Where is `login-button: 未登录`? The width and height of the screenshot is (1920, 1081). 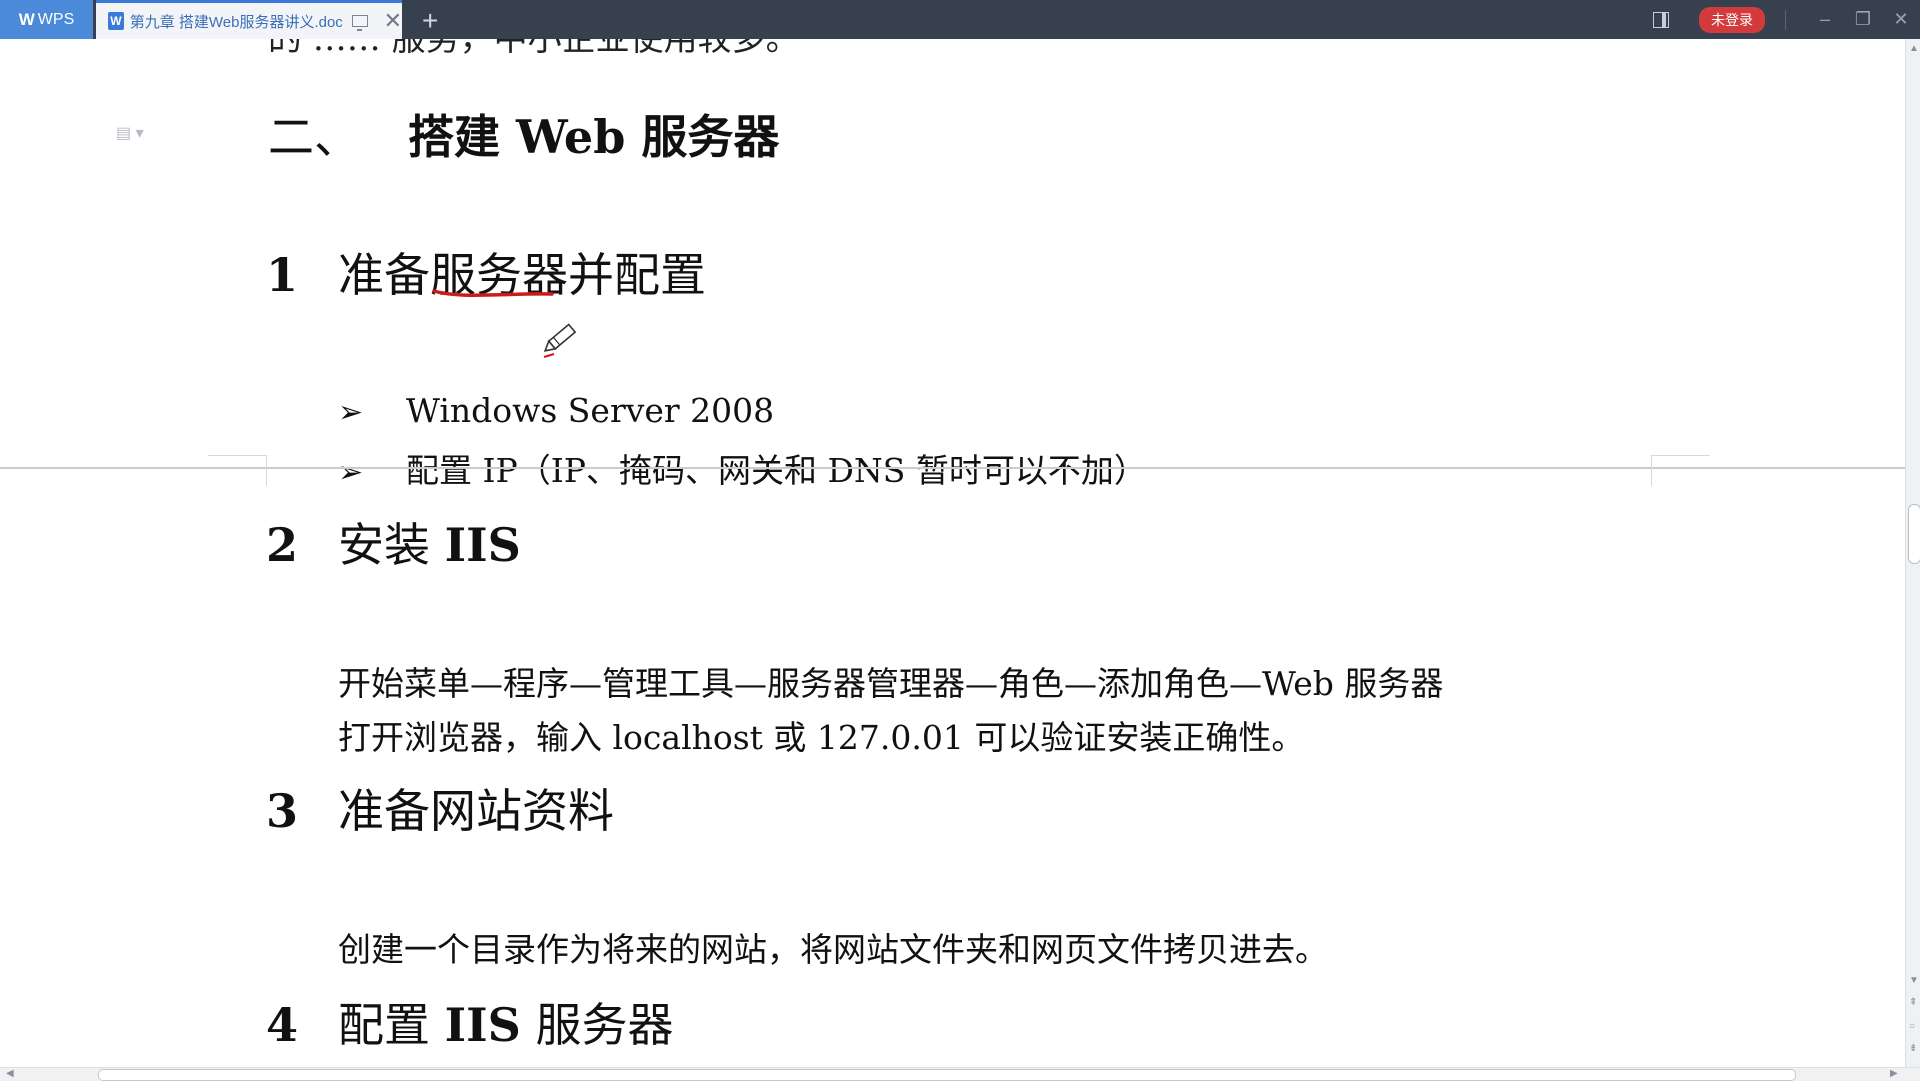 login-button: 未登录 is located at coordinates (1732, 19).